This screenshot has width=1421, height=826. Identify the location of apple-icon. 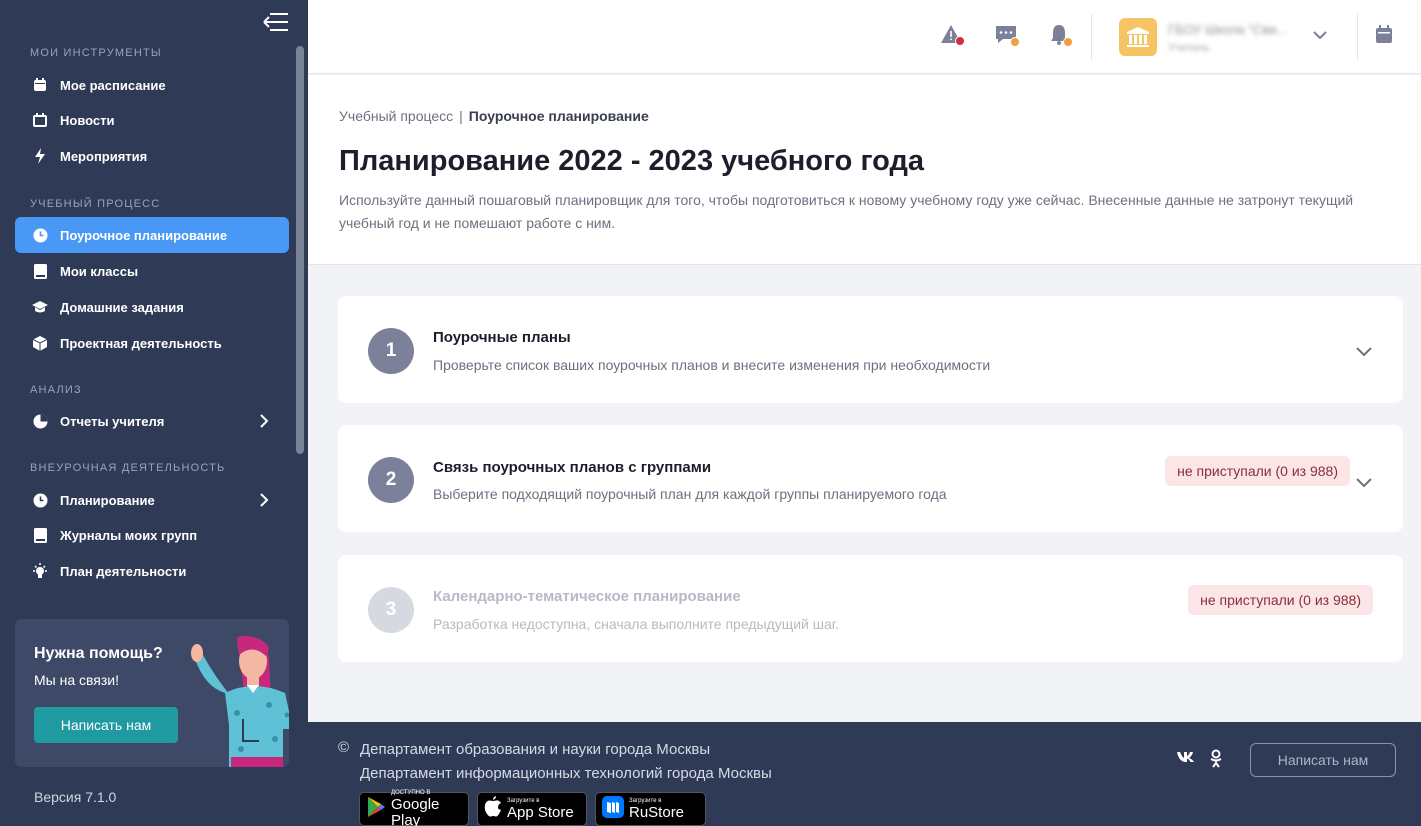
(493, 809).